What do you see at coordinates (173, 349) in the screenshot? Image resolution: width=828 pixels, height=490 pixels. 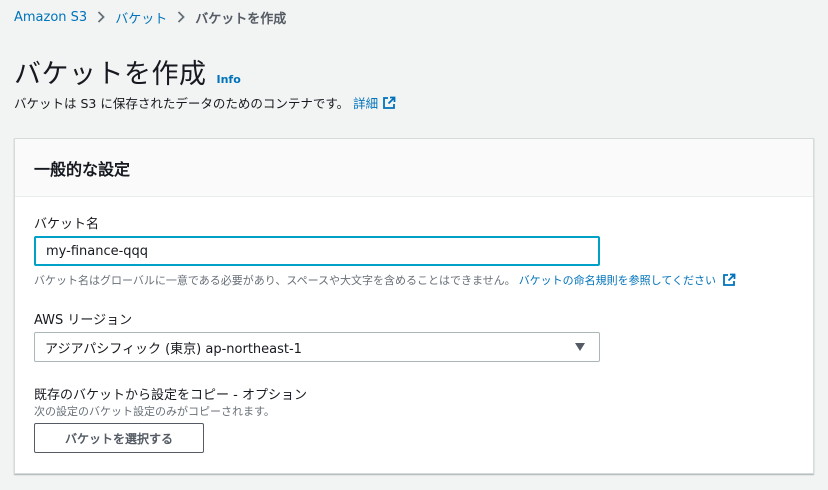 I see `region-selected-value: アジアパシフィック (東京) ap-northeast-1` at bounding box center [173, 349].